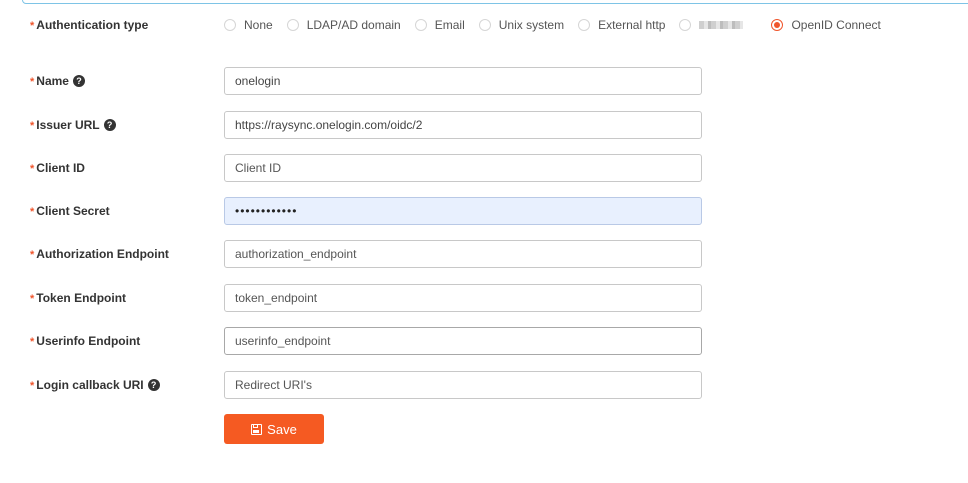 Image resolution: width=968 pixels, height=483 pixels. What do you see at coordinates (777, 25) in the screenshot?
I see `radio-checked-icon` at bounding box center [777, 25].